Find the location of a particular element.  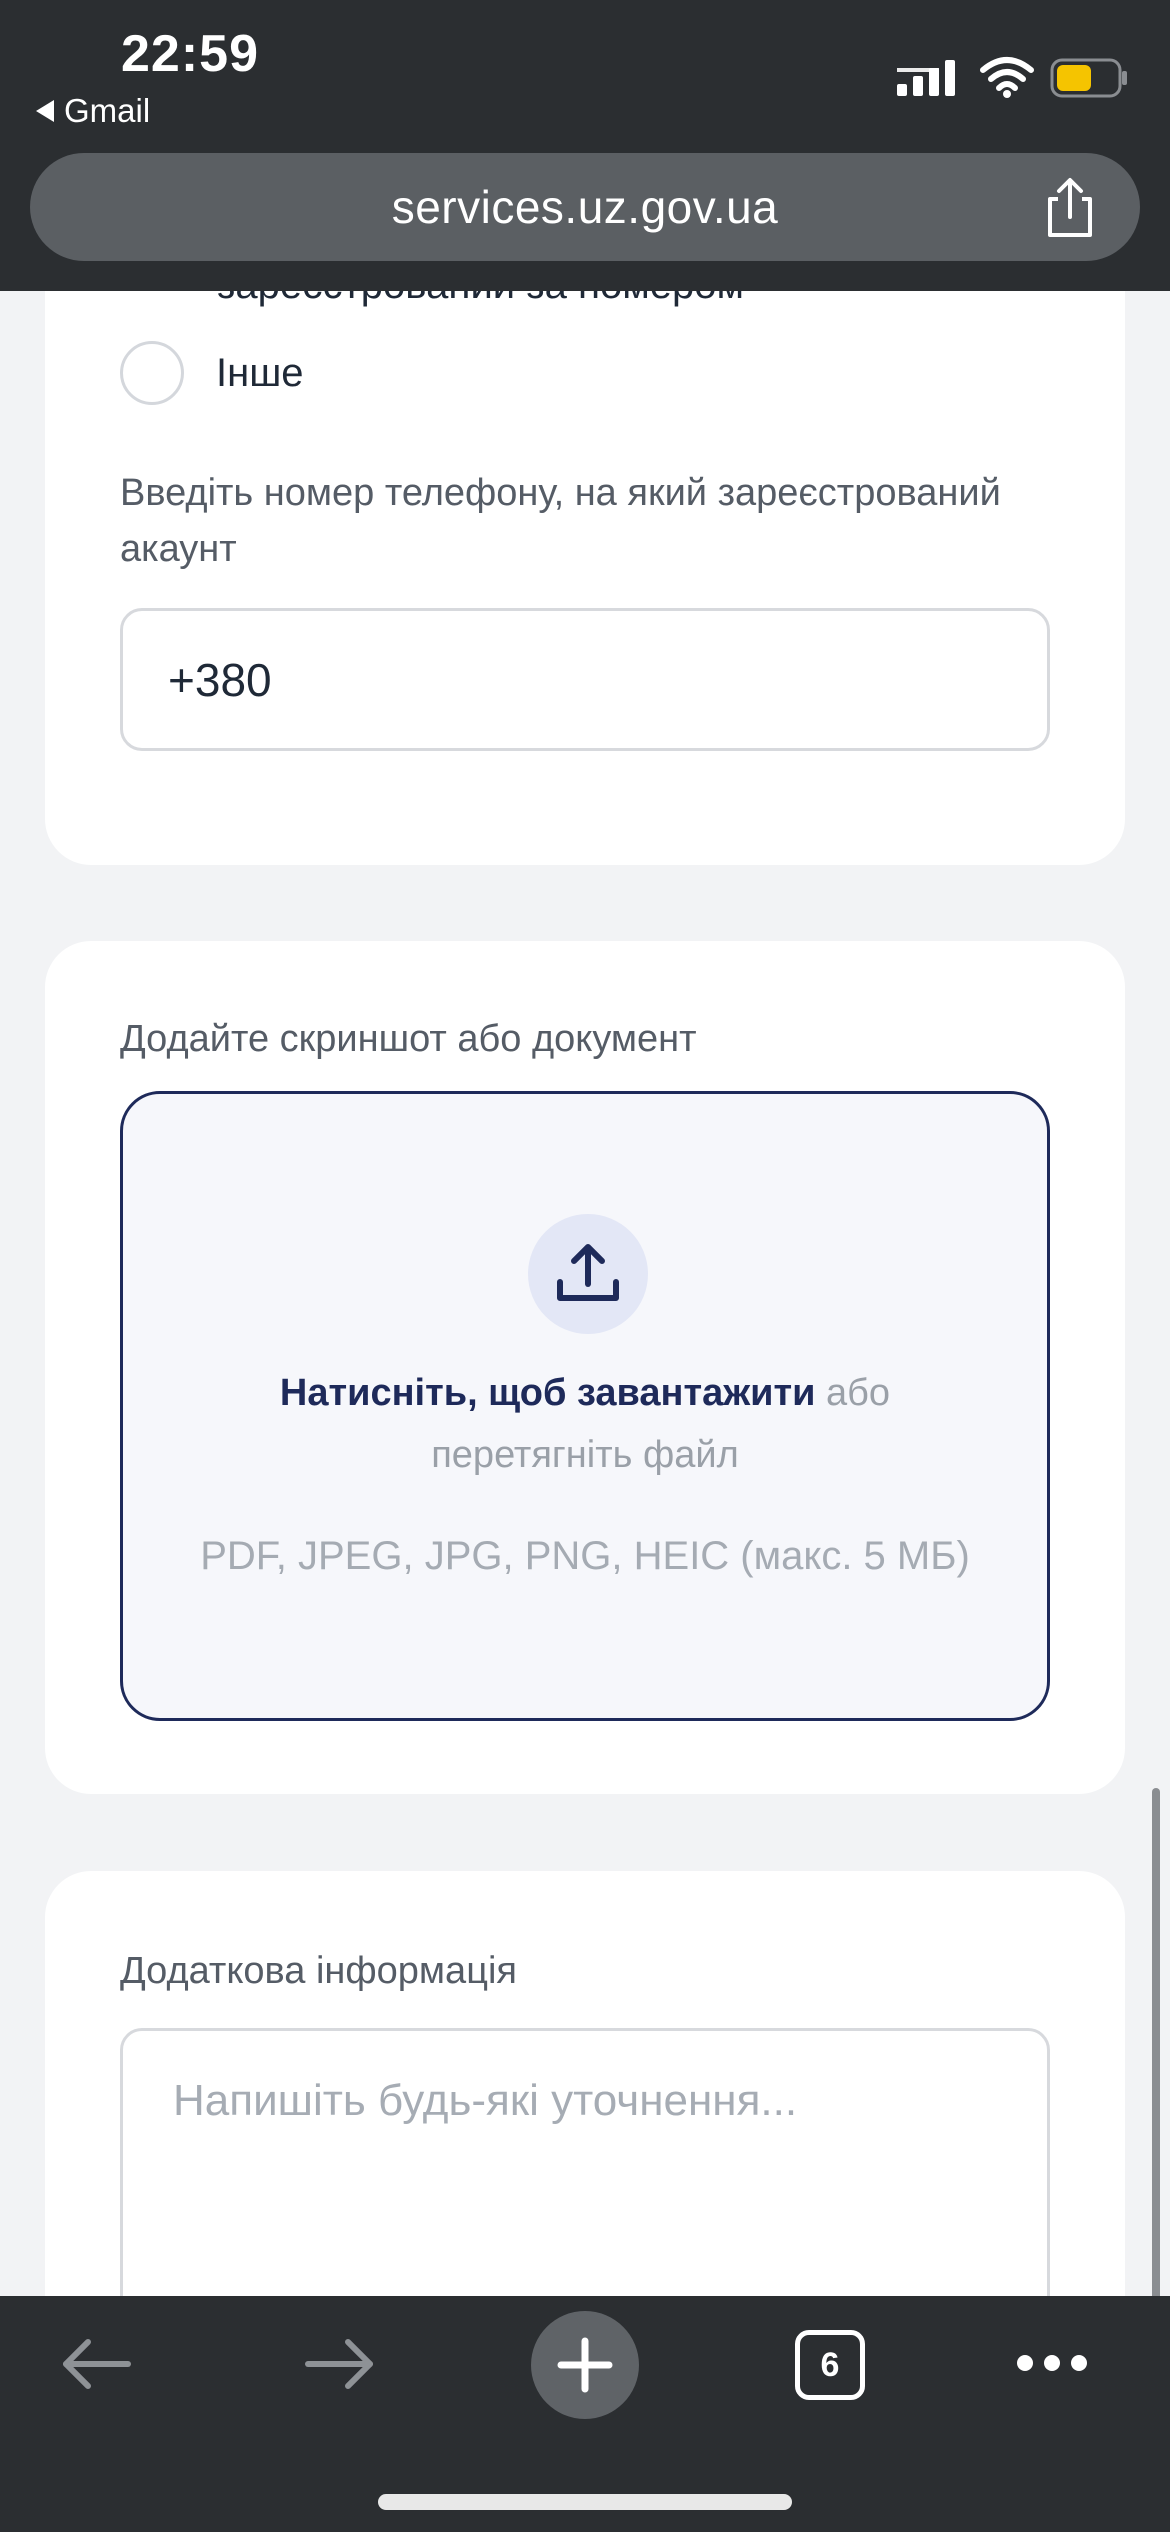

upload-instruction: Натисніть, щоб завантажити або is located at coordinates (585, 1393).